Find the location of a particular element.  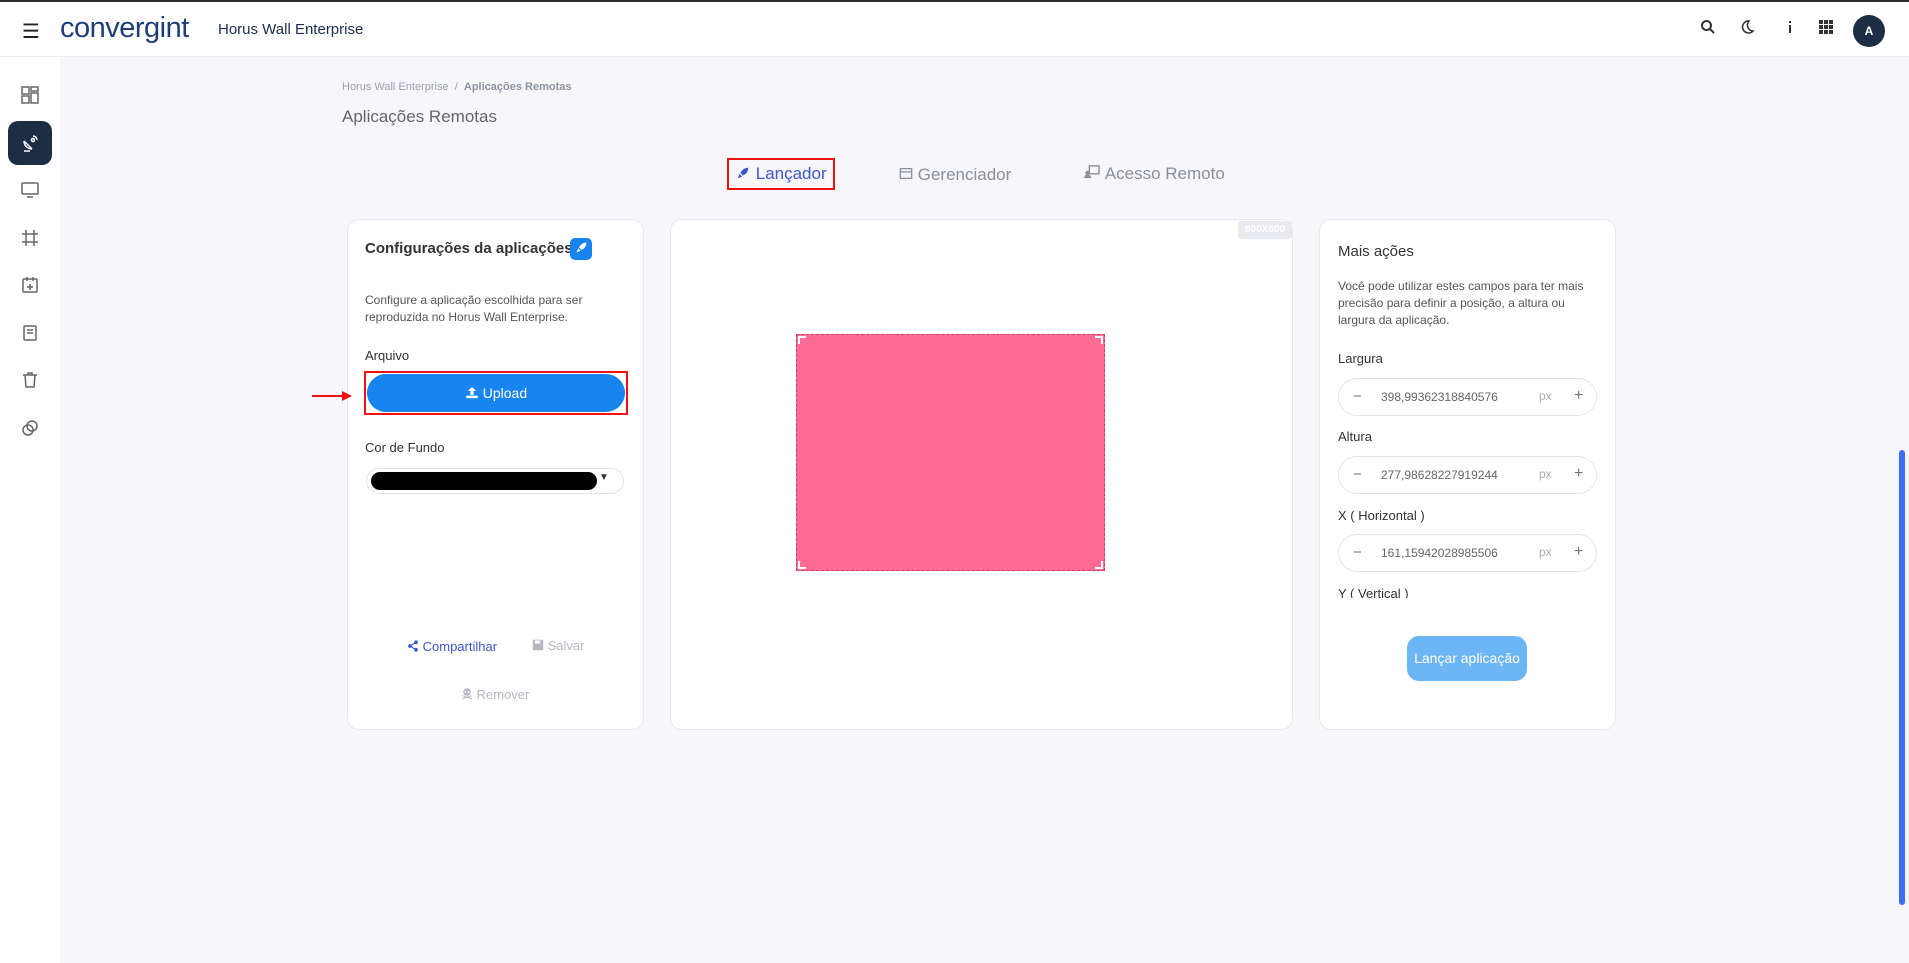

sidebar-item-screens is located at coordinates (30, 190).